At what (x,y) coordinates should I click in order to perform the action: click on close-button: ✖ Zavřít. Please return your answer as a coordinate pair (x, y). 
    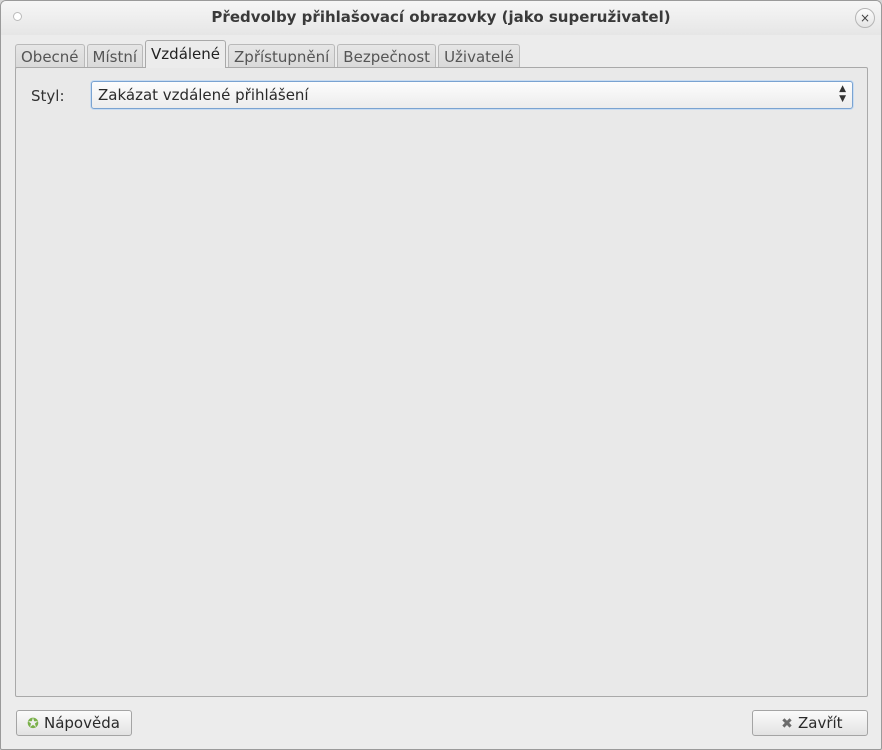
    Looking at the image, I should click on (810, 723).